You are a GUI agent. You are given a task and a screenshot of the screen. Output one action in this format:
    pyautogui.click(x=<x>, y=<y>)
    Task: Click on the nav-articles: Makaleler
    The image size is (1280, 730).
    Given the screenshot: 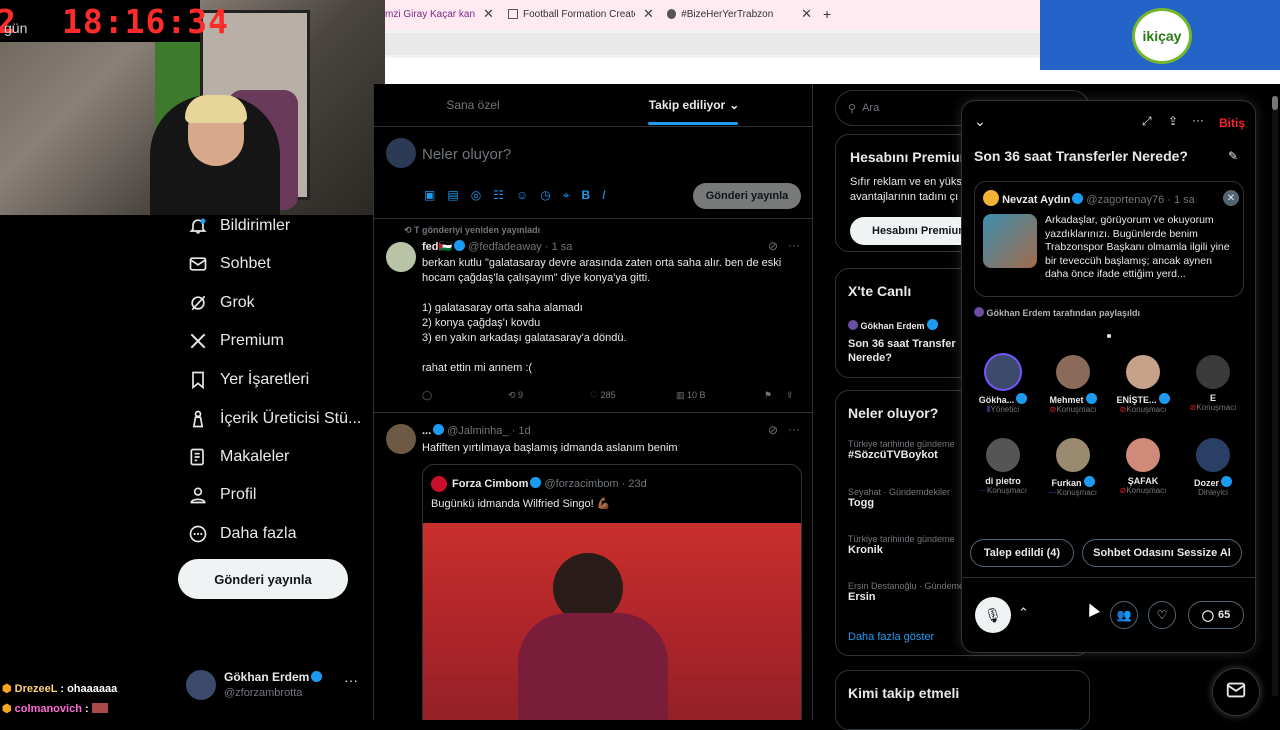 What is the action you would take?
    pyautogui.click(x=237, y=457)
    